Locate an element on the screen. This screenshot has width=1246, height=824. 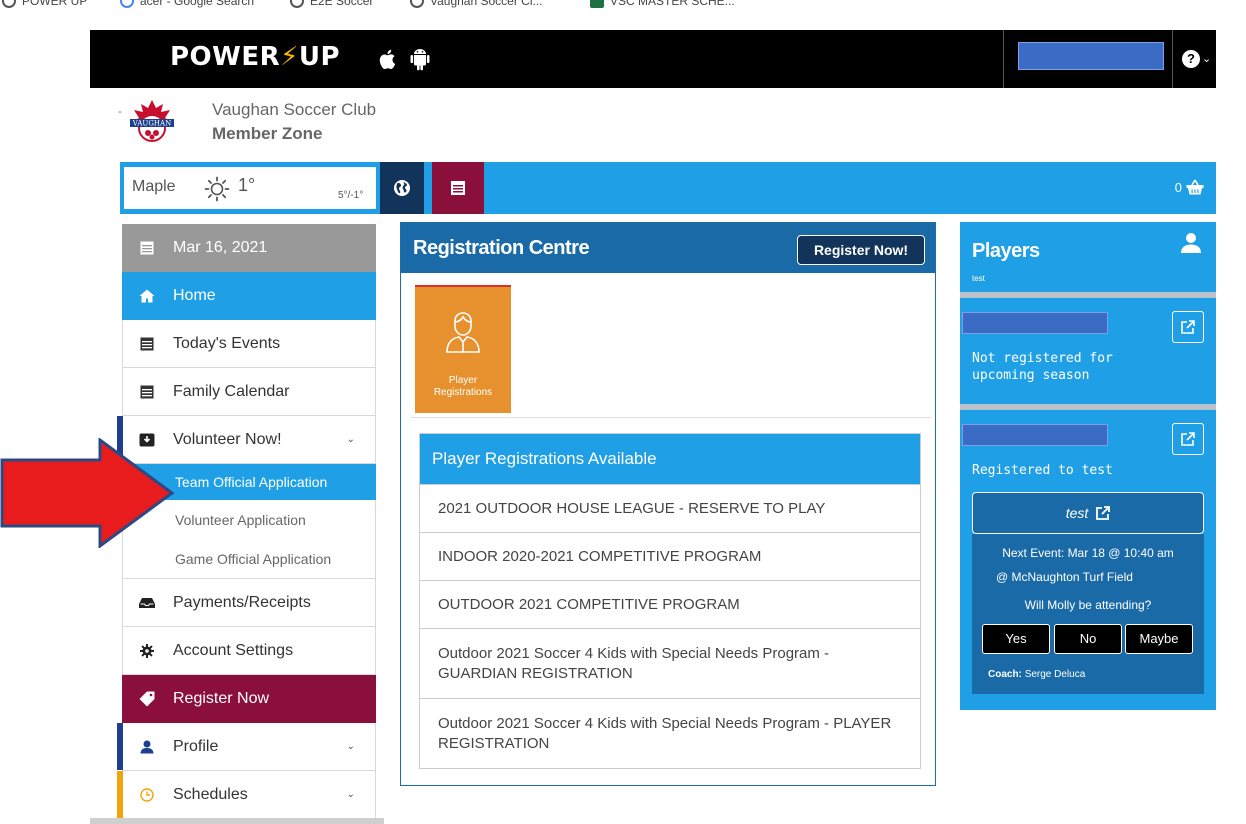
rsvp-no-button: No is located at coordinates (1088, 639).